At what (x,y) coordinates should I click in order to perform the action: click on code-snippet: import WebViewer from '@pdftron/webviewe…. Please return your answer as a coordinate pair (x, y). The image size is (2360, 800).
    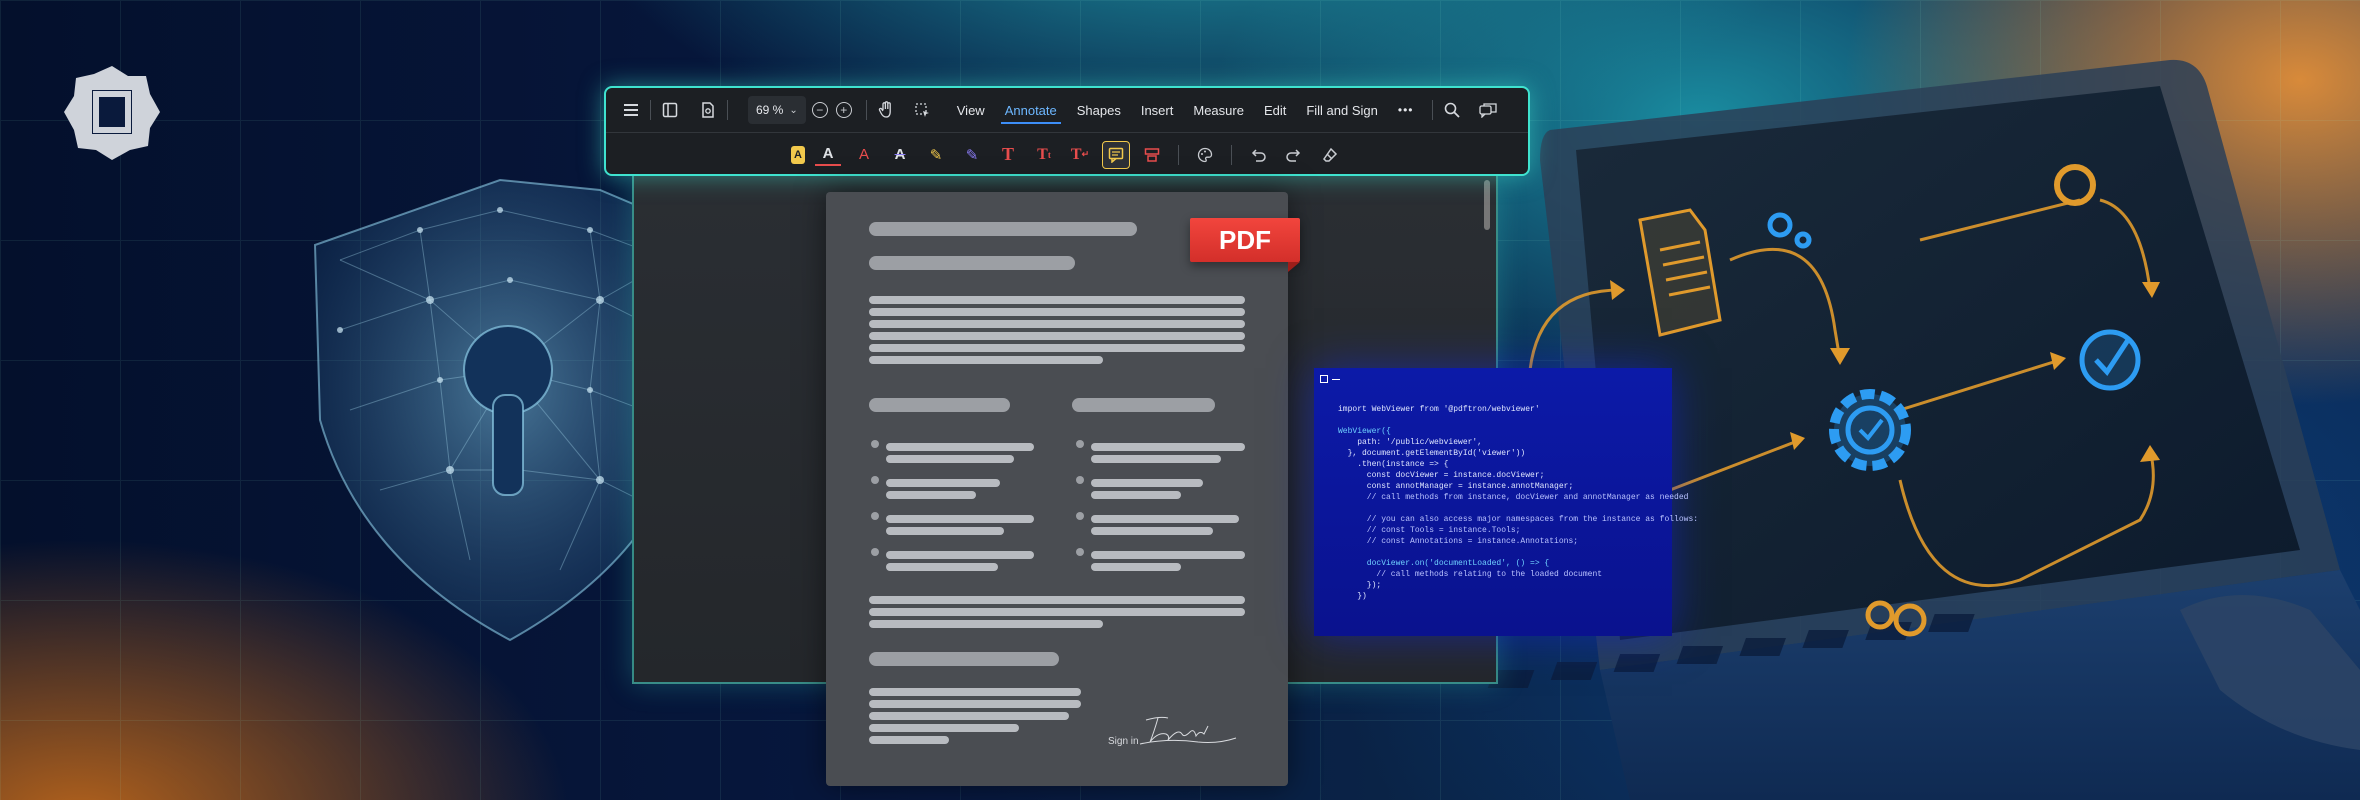
    Looking at the image, I should click on (1506, 494).